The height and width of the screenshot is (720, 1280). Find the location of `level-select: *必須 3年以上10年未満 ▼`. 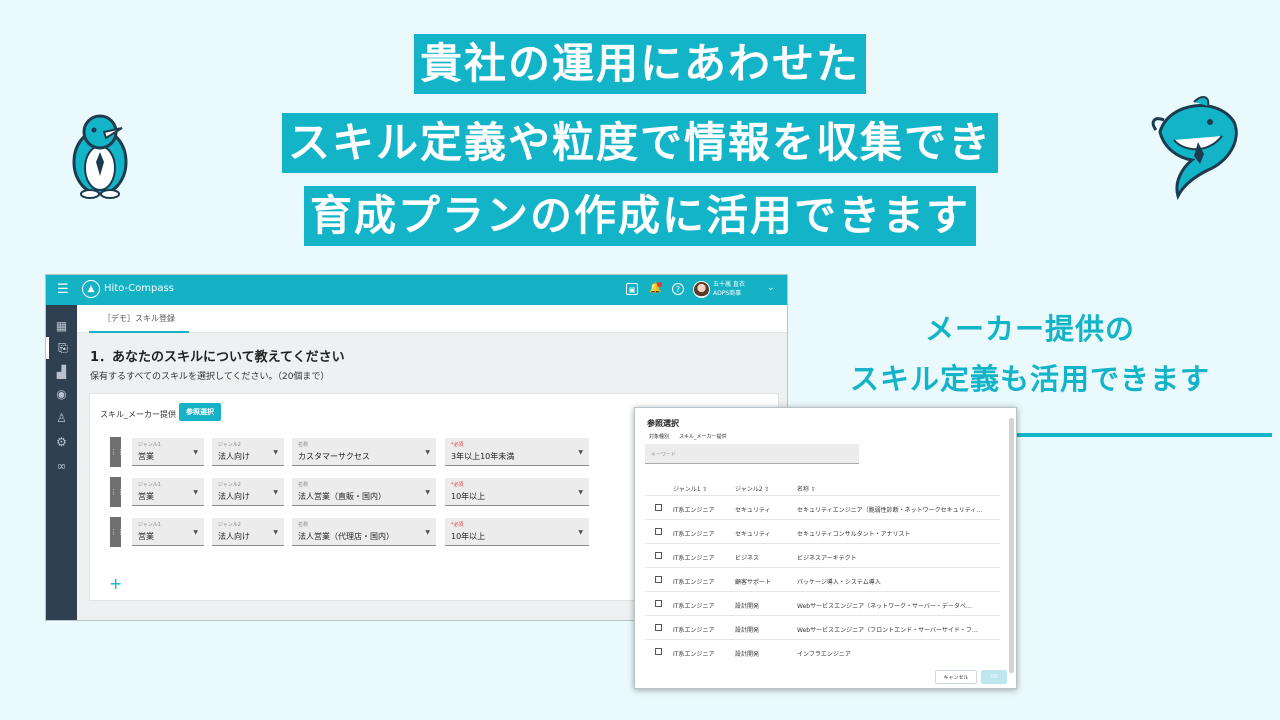

level-select: *必須 3年以上10年未満 ▼ is located at coordinates (517, 452).